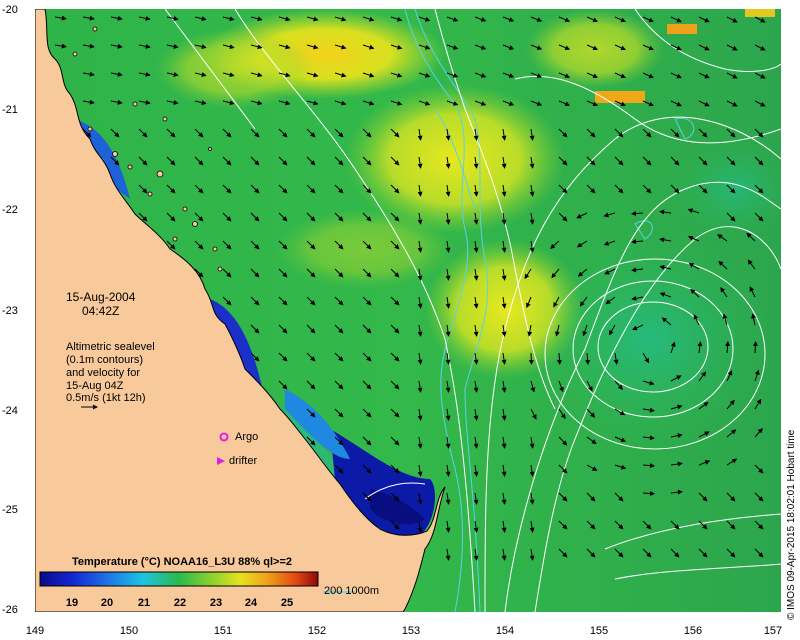  Describe the element at coordinates (773, 631) in the screenshot. I see `lon-label: 157` at that location.